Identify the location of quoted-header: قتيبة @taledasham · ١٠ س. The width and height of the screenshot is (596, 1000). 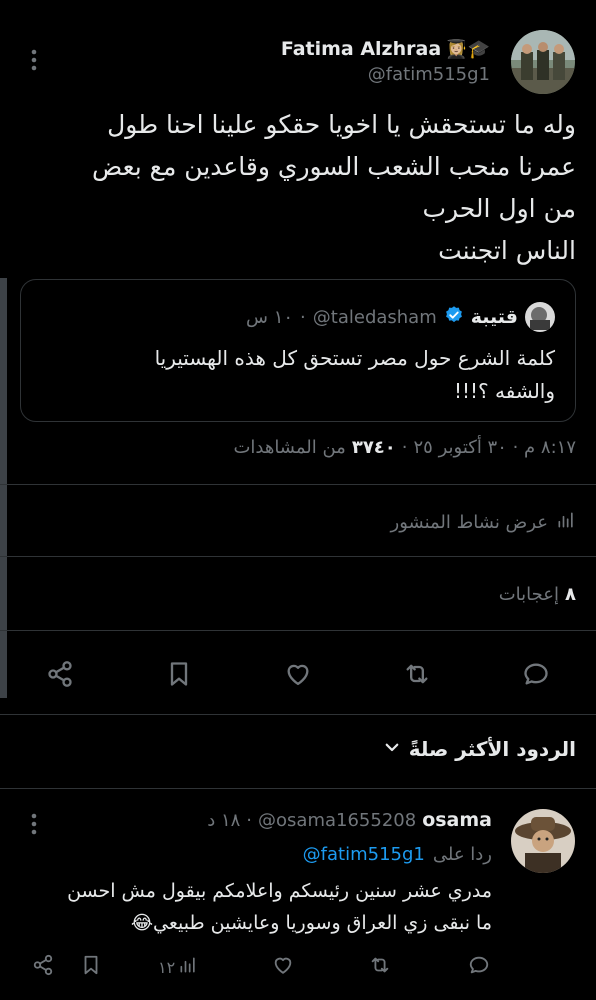
(400, 317).